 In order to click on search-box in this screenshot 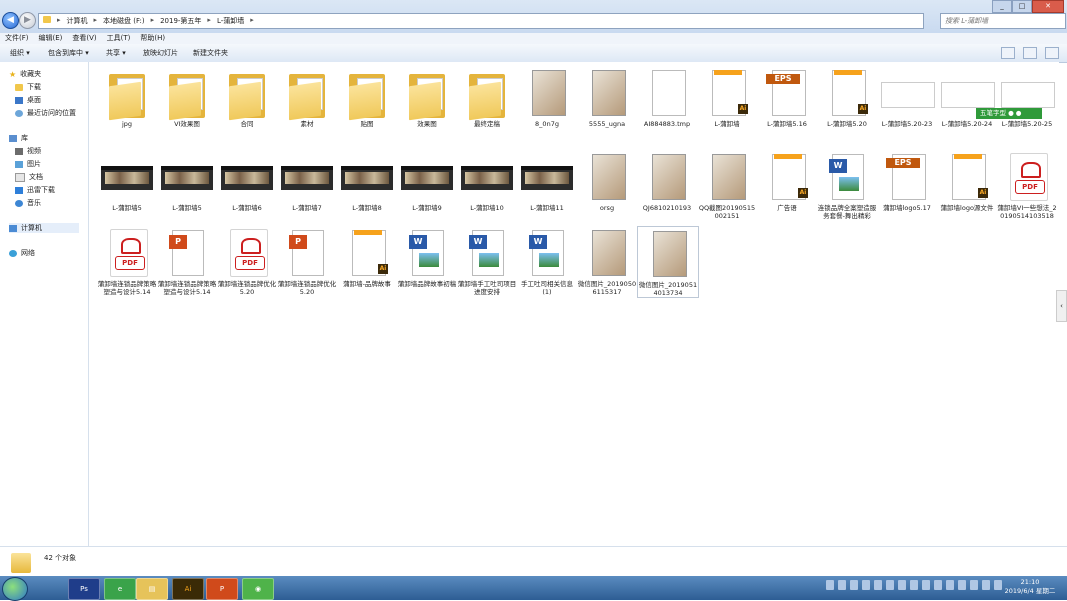, I will do `click(1003, 21)`.